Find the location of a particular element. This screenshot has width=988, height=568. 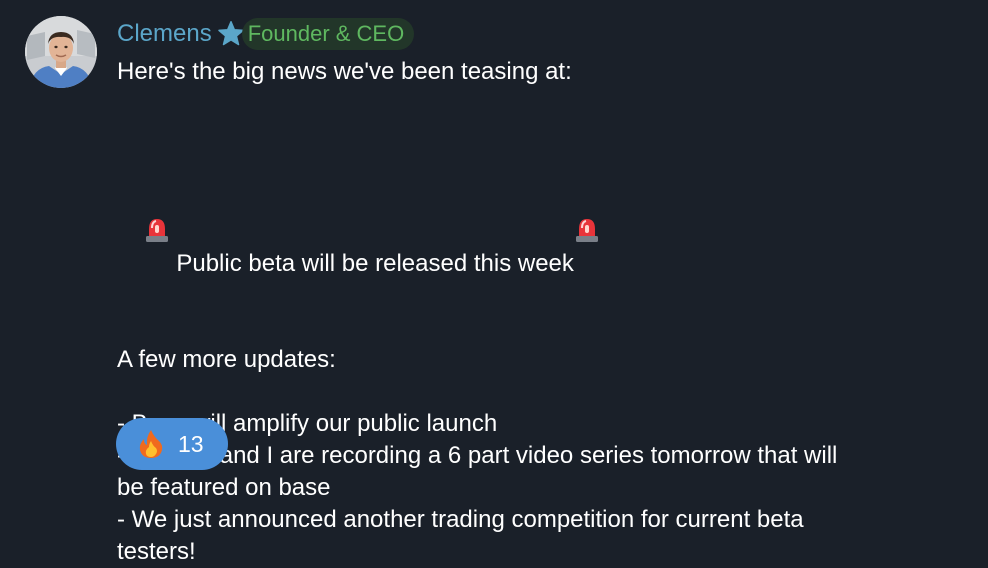

update-item: - Base will amplify our public launch is located at coordinates (307, 423).